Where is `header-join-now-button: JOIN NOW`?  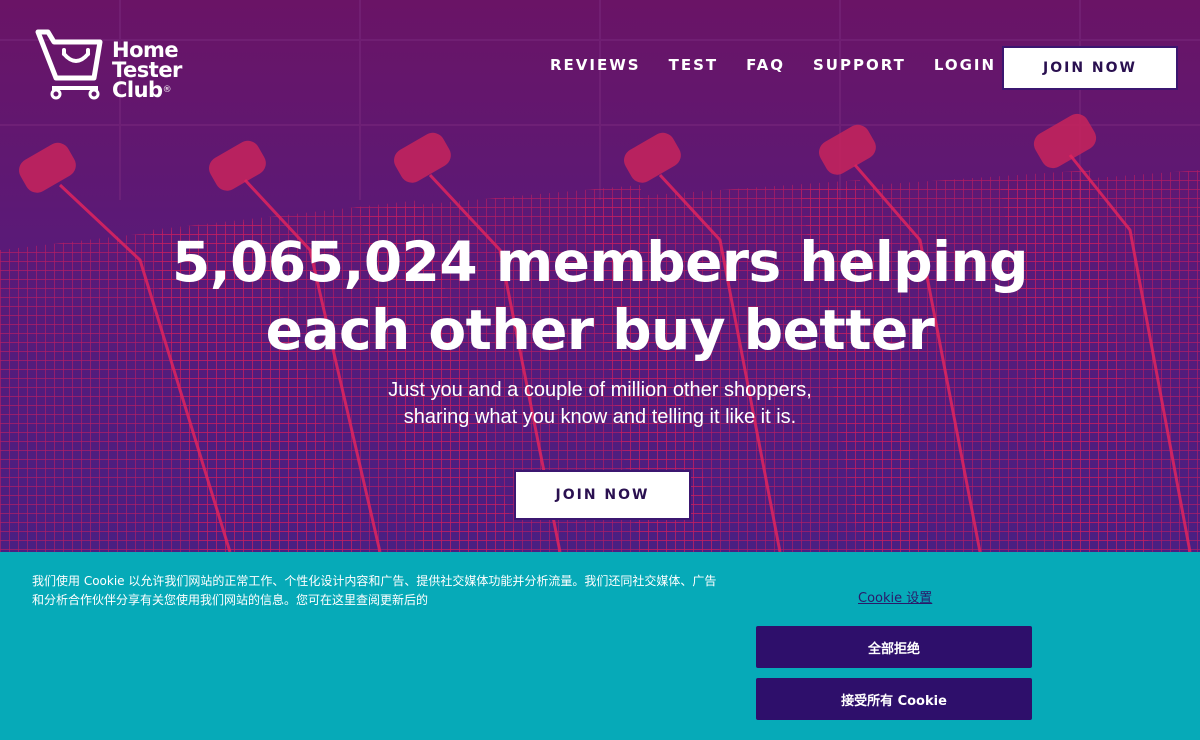
header-join-now-button: JOIN NOW is located at coordinates (1090, 68).